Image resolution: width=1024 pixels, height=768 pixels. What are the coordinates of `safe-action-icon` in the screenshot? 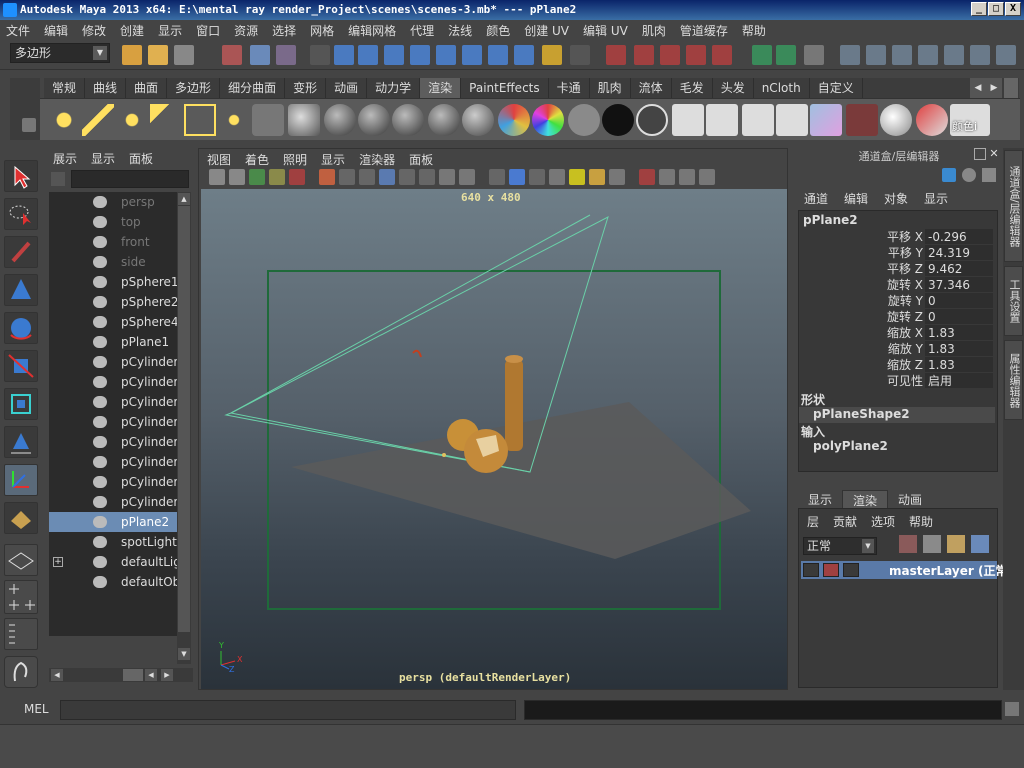 It's located at (447, 177).